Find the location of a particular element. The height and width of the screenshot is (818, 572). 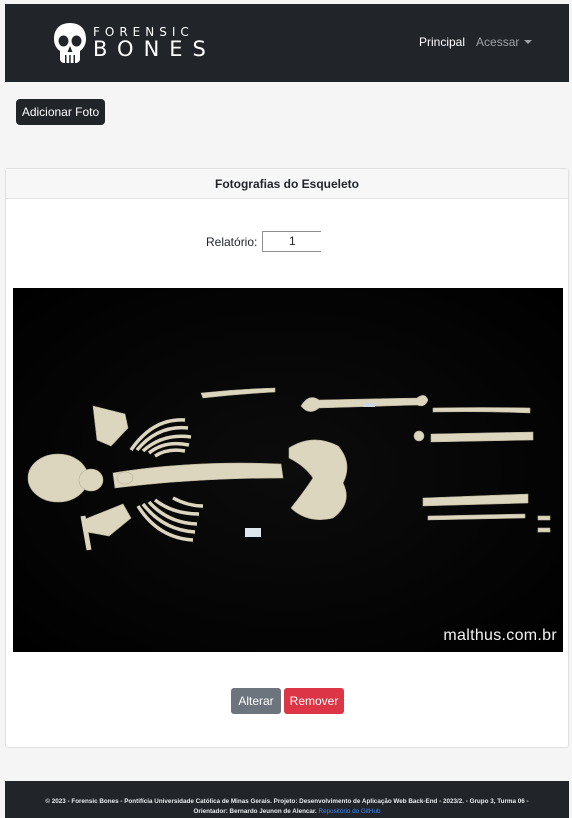

brand-bottom-text: BONES is located at coordinates (154, 49).